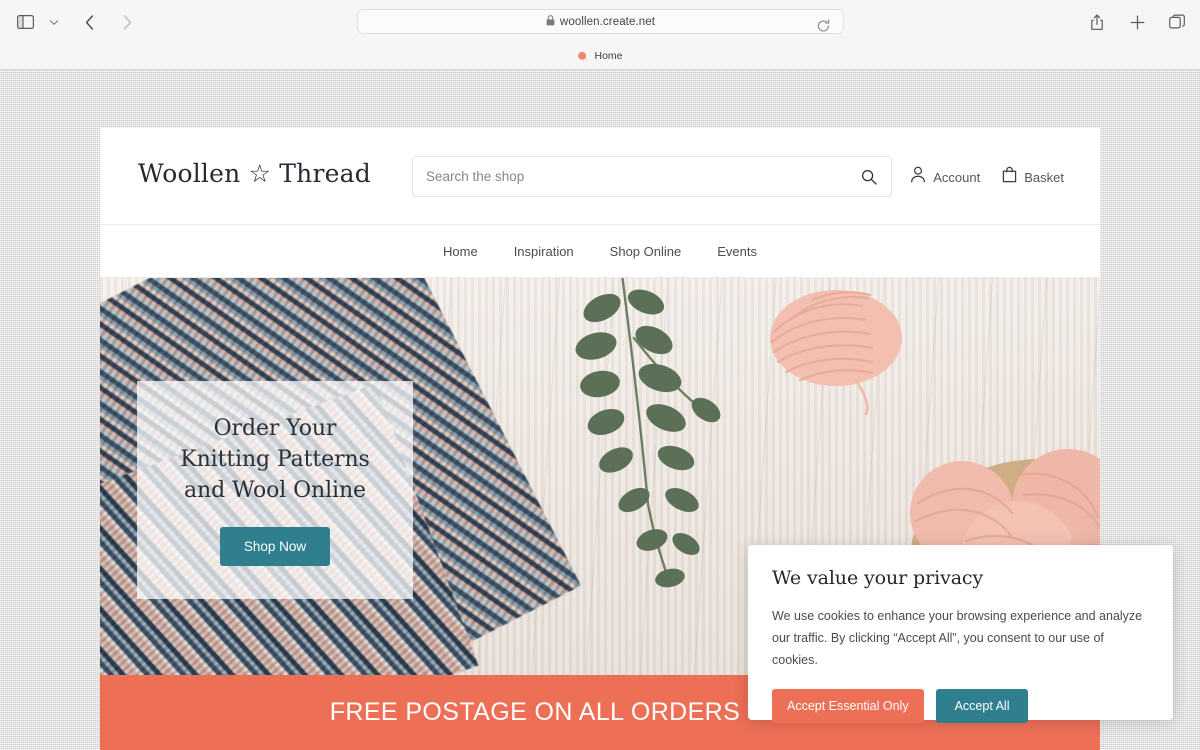  I want to click on browser-toolbar: woollen.create.net, so click(600, 21).